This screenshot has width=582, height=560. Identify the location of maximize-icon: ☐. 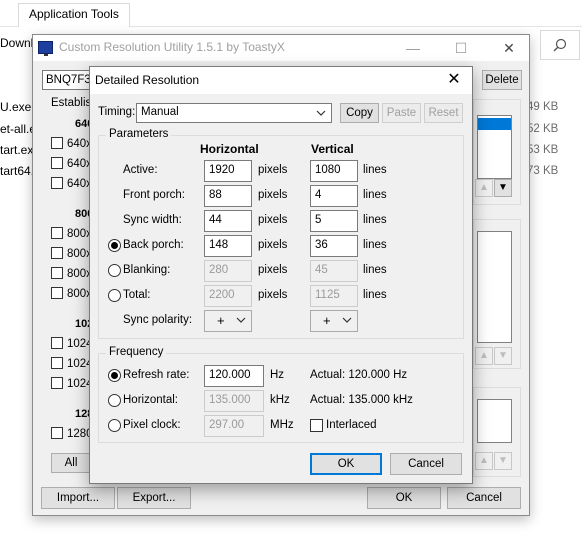
(461, 48).